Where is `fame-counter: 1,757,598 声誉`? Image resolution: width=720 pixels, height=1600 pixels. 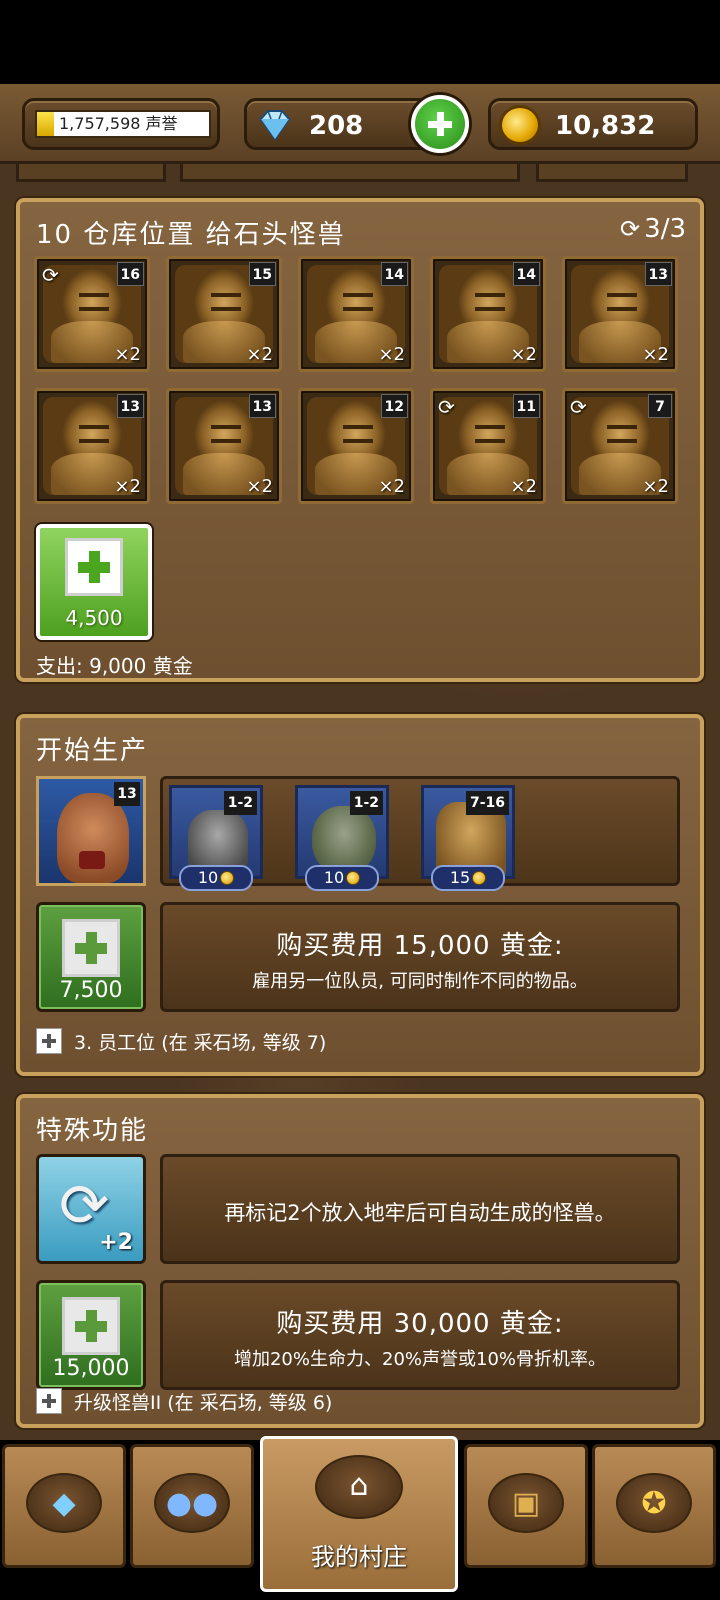 fame-counter: 1,757,598 声誉 is located at coordinates (121, 124).